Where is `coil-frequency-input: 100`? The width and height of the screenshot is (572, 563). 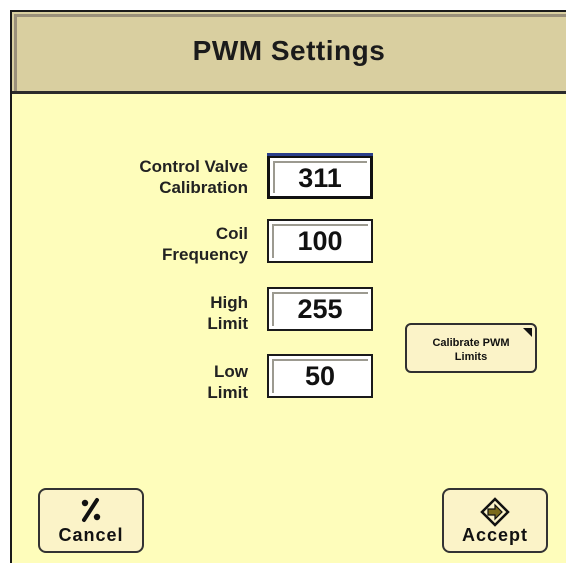
coil-frequency-input: 100 is located at coordinates (320, 241).